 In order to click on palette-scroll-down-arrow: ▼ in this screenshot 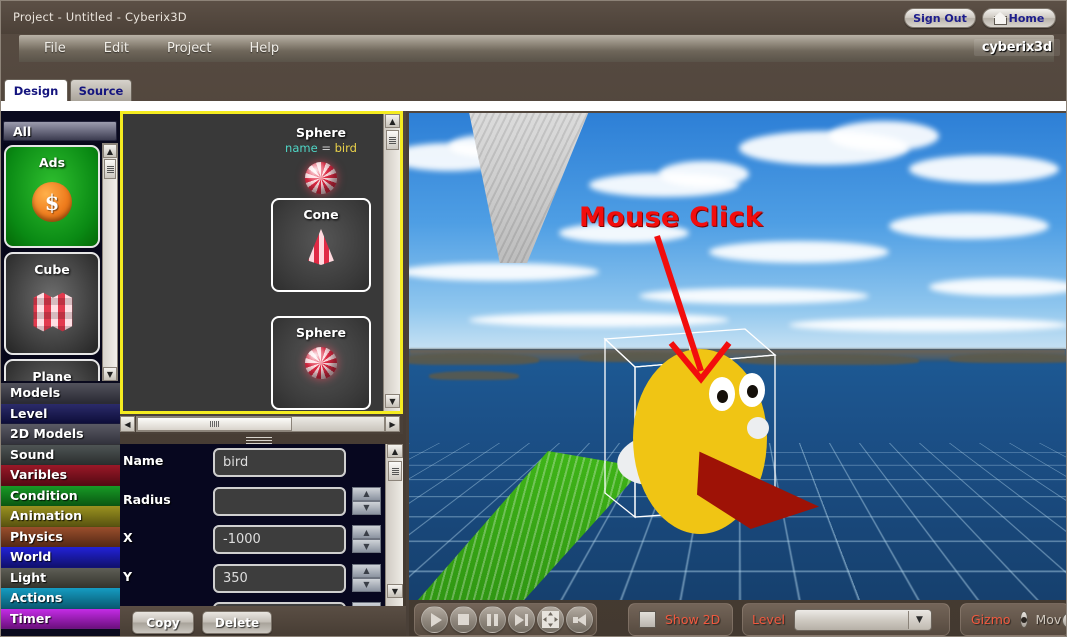, I will do `click(110, 374)`.